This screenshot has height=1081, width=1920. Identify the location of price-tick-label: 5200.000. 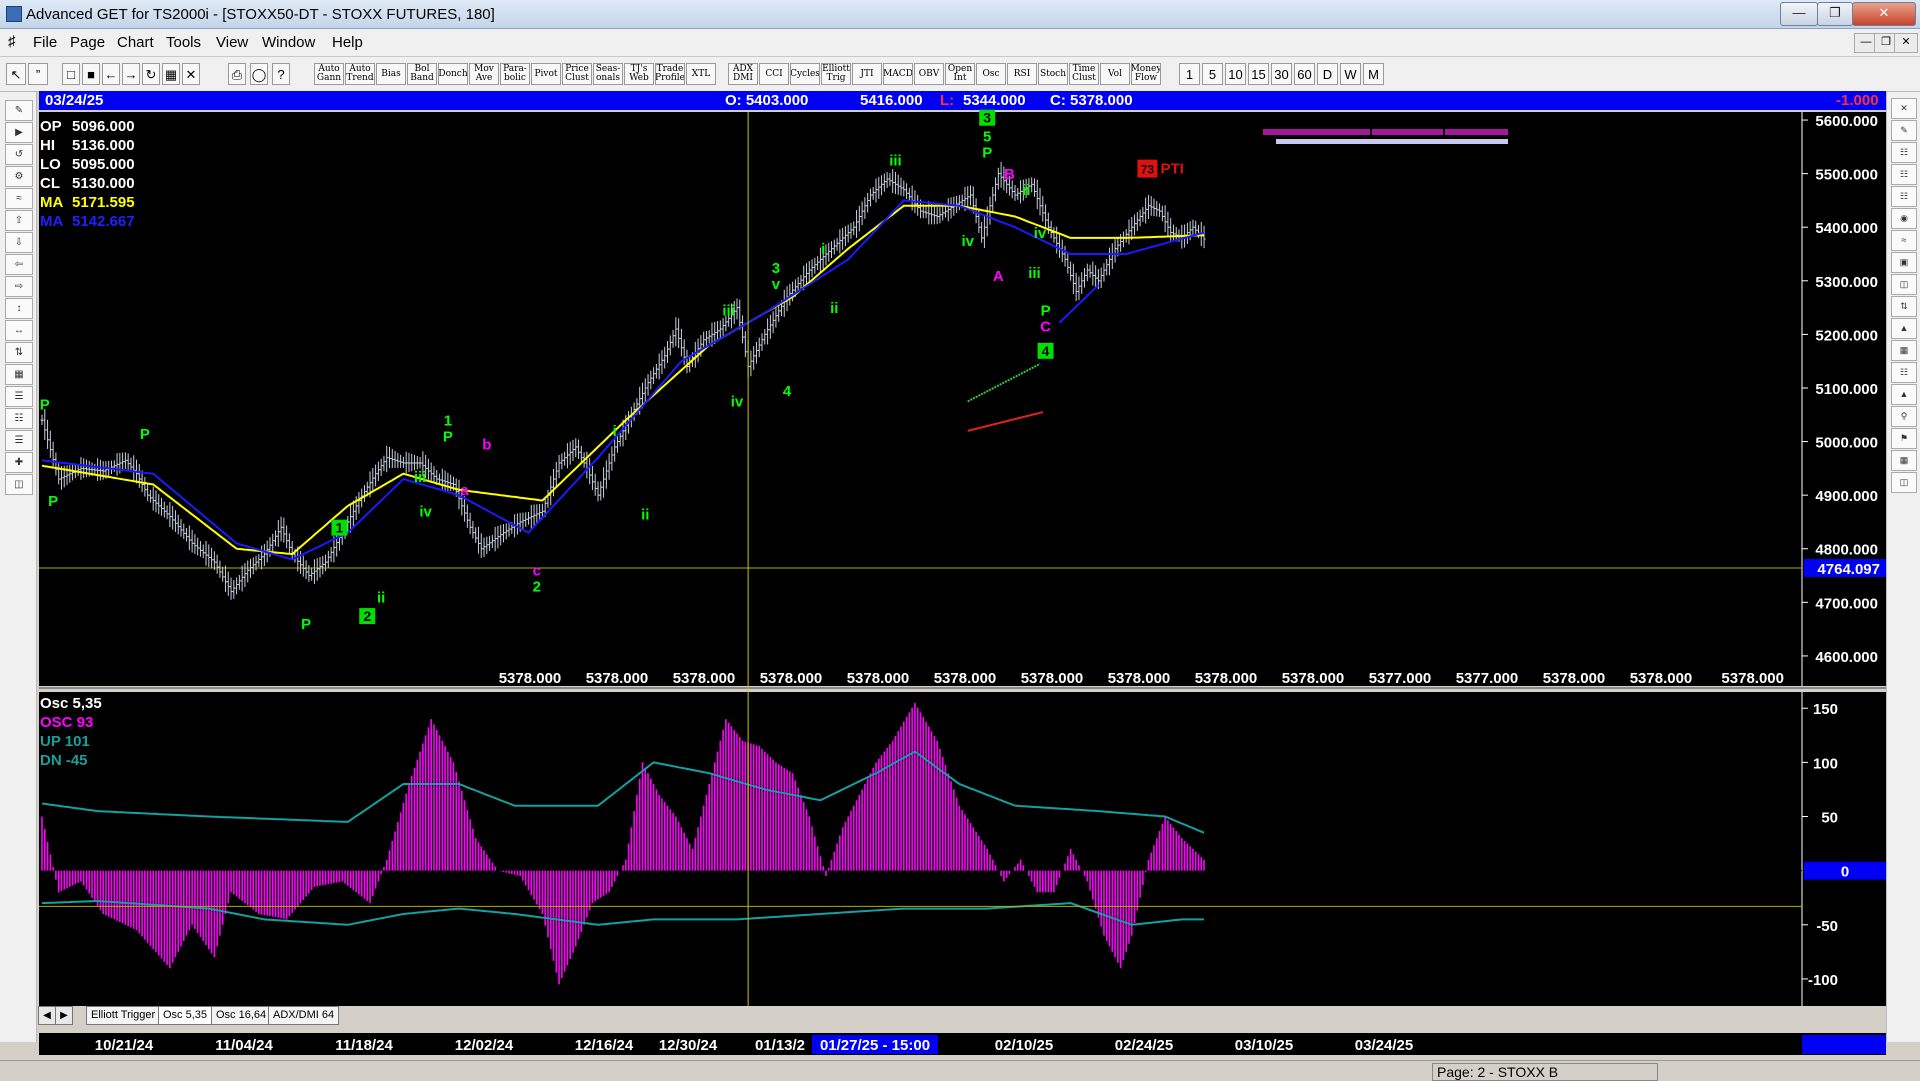
(1846, 335).